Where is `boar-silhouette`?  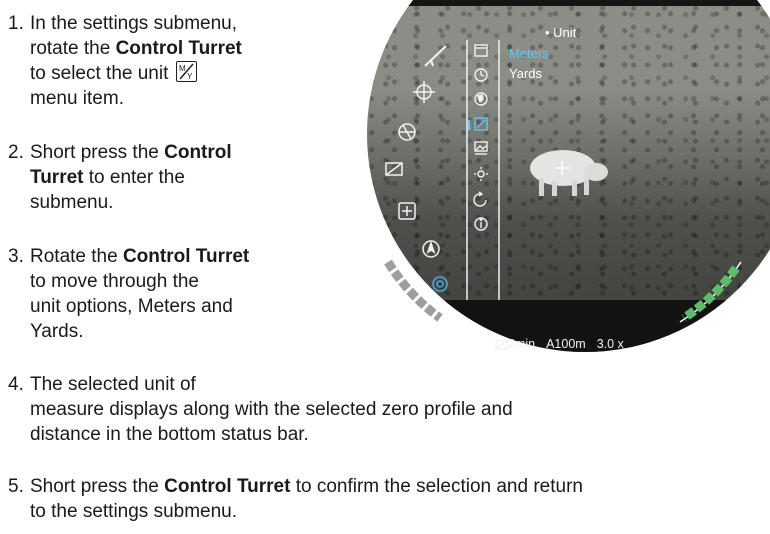 boar-silhouette is located at coordinates (569, 173).